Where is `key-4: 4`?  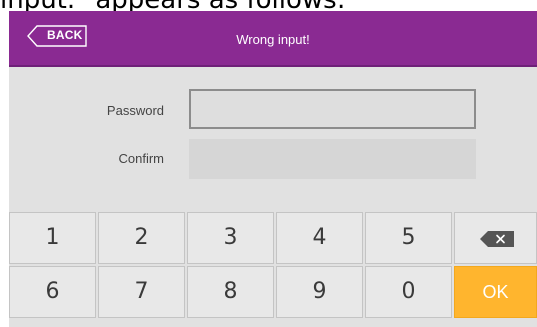 key-4: 4 is located at coordinates (319, 238).